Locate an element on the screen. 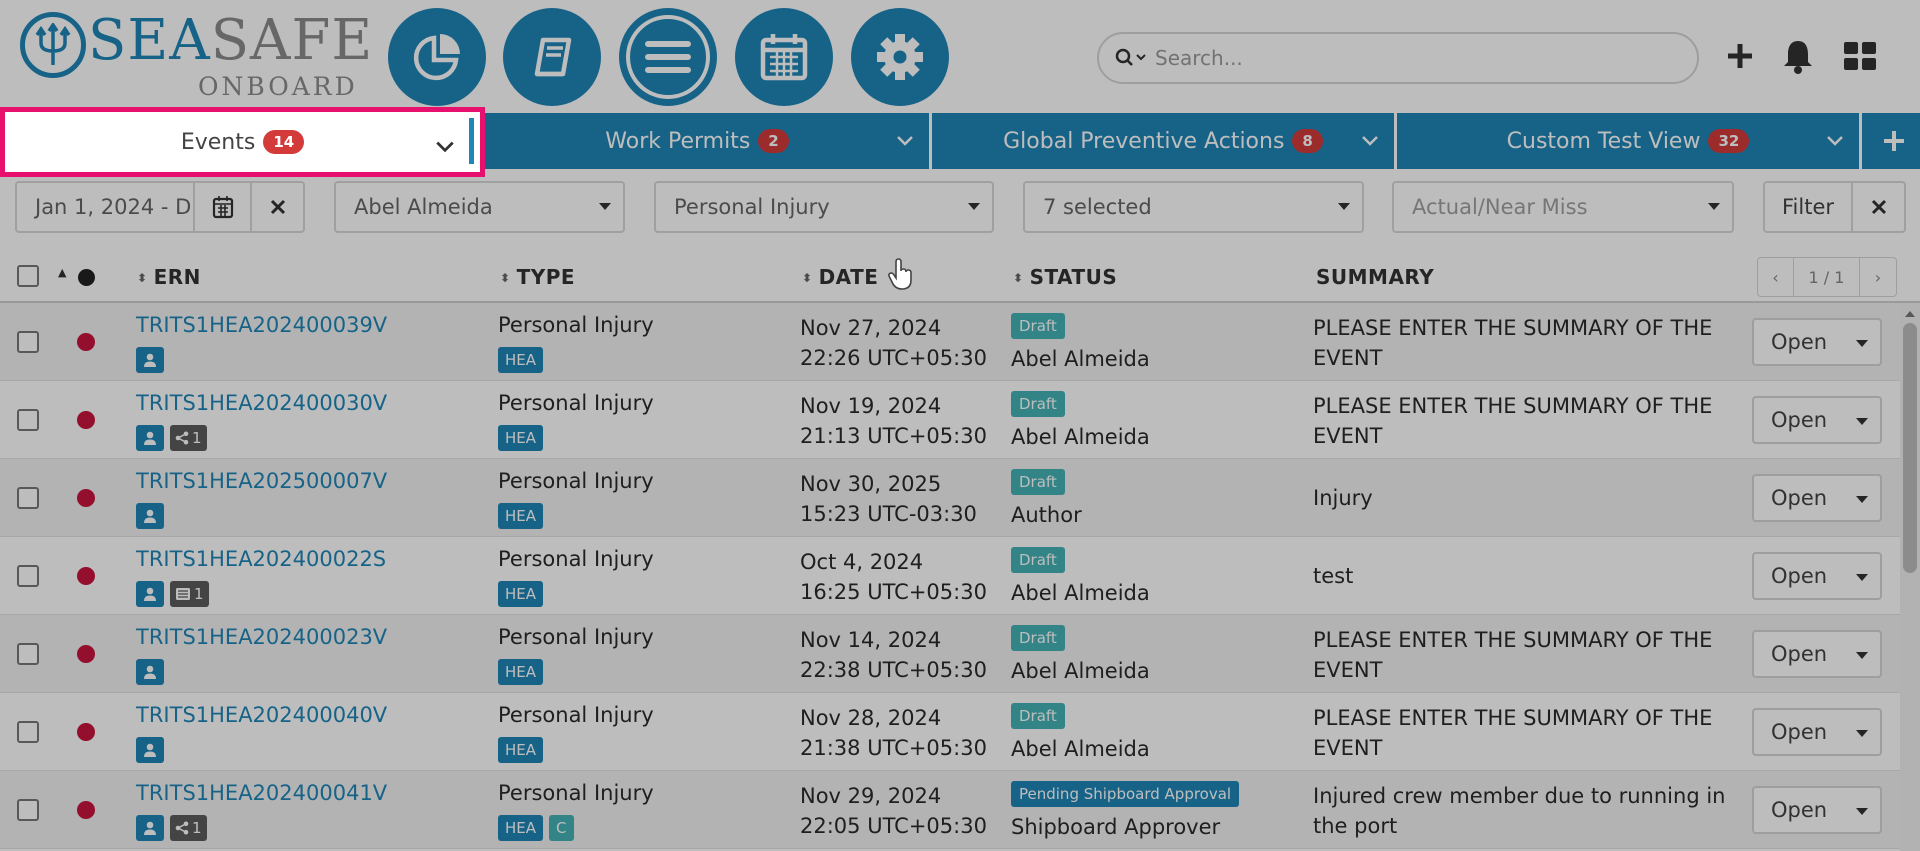  filter-button: Filter is located at coordinates (1808, 207).